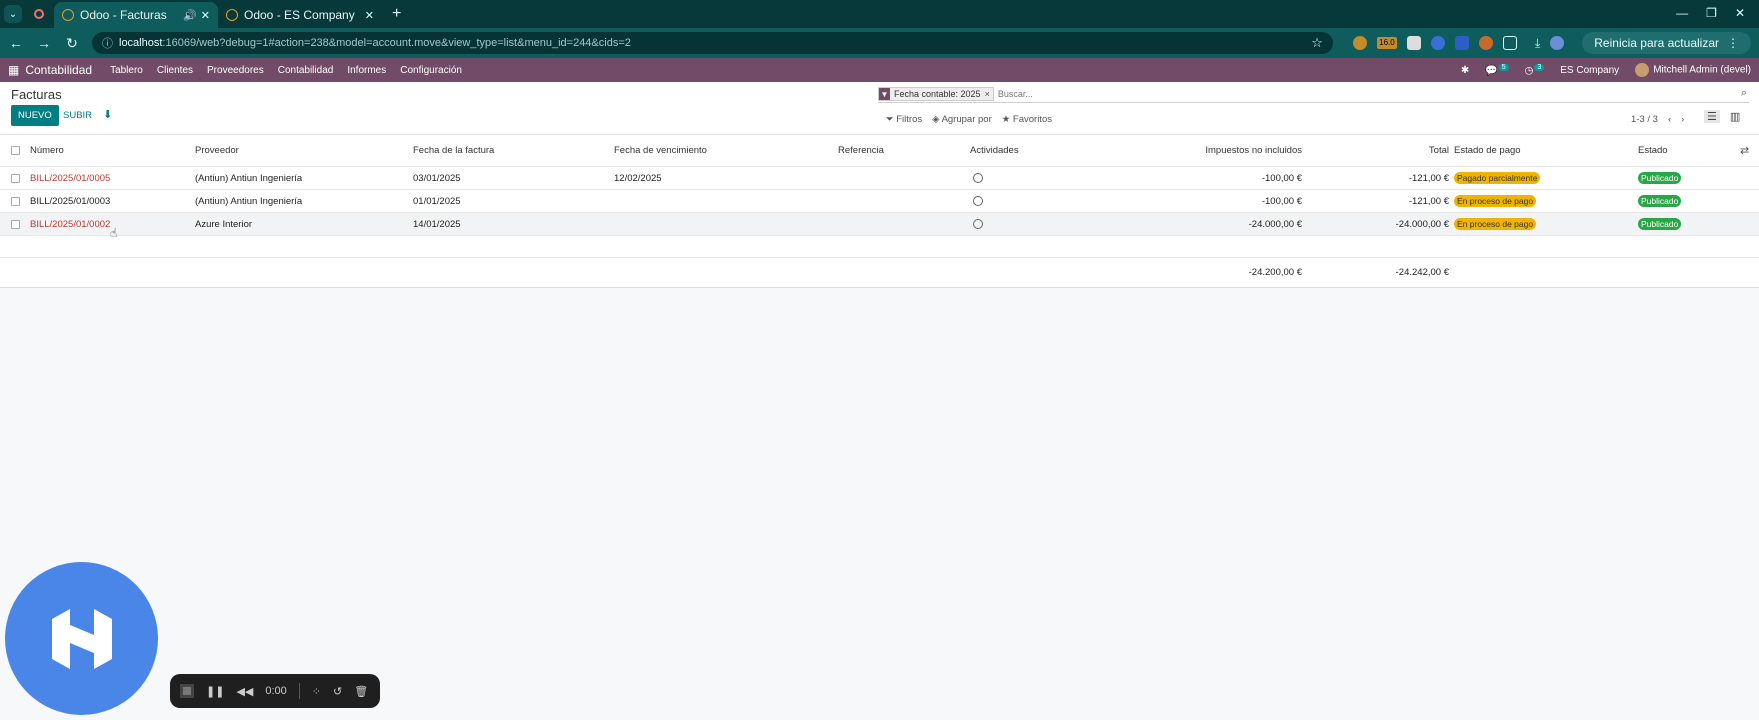 This screenshot has width=1759, height=720. What do you see at coordinates (126, 70) in the screenshot?
I see `menu-tablero: Tablero` at bounding box center [126, 70].